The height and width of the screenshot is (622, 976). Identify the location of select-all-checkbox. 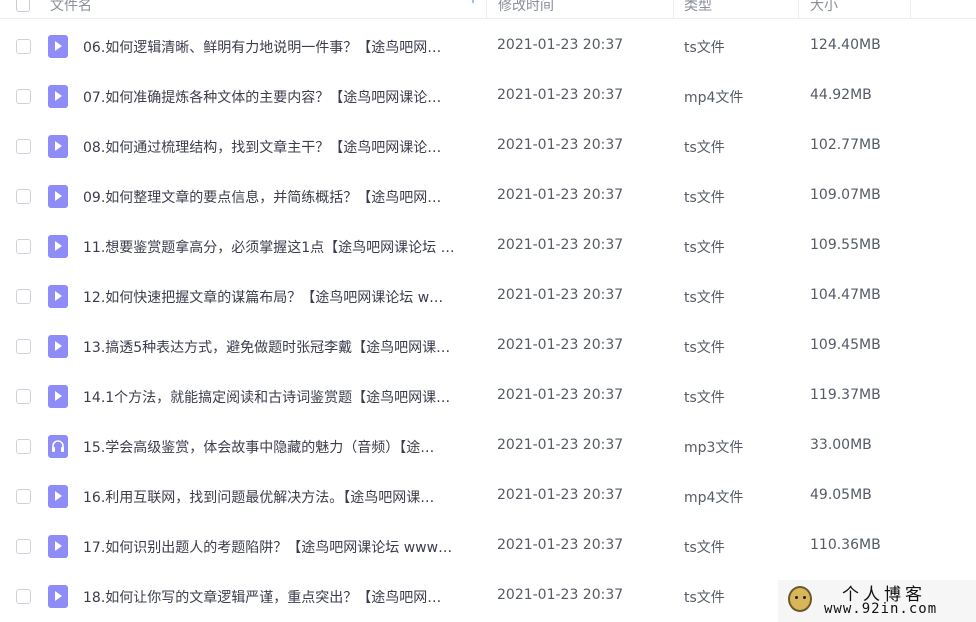
(23, 6).